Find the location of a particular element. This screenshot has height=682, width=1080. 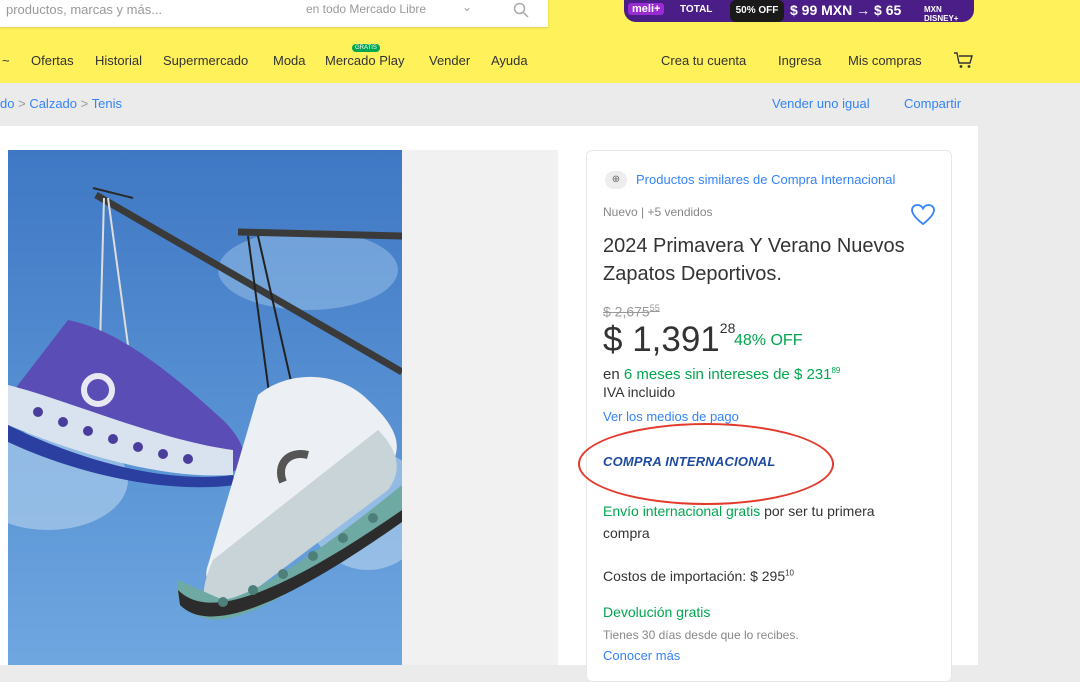

chevron-down-icon: ⌄ is located at coordinates (467, 7).